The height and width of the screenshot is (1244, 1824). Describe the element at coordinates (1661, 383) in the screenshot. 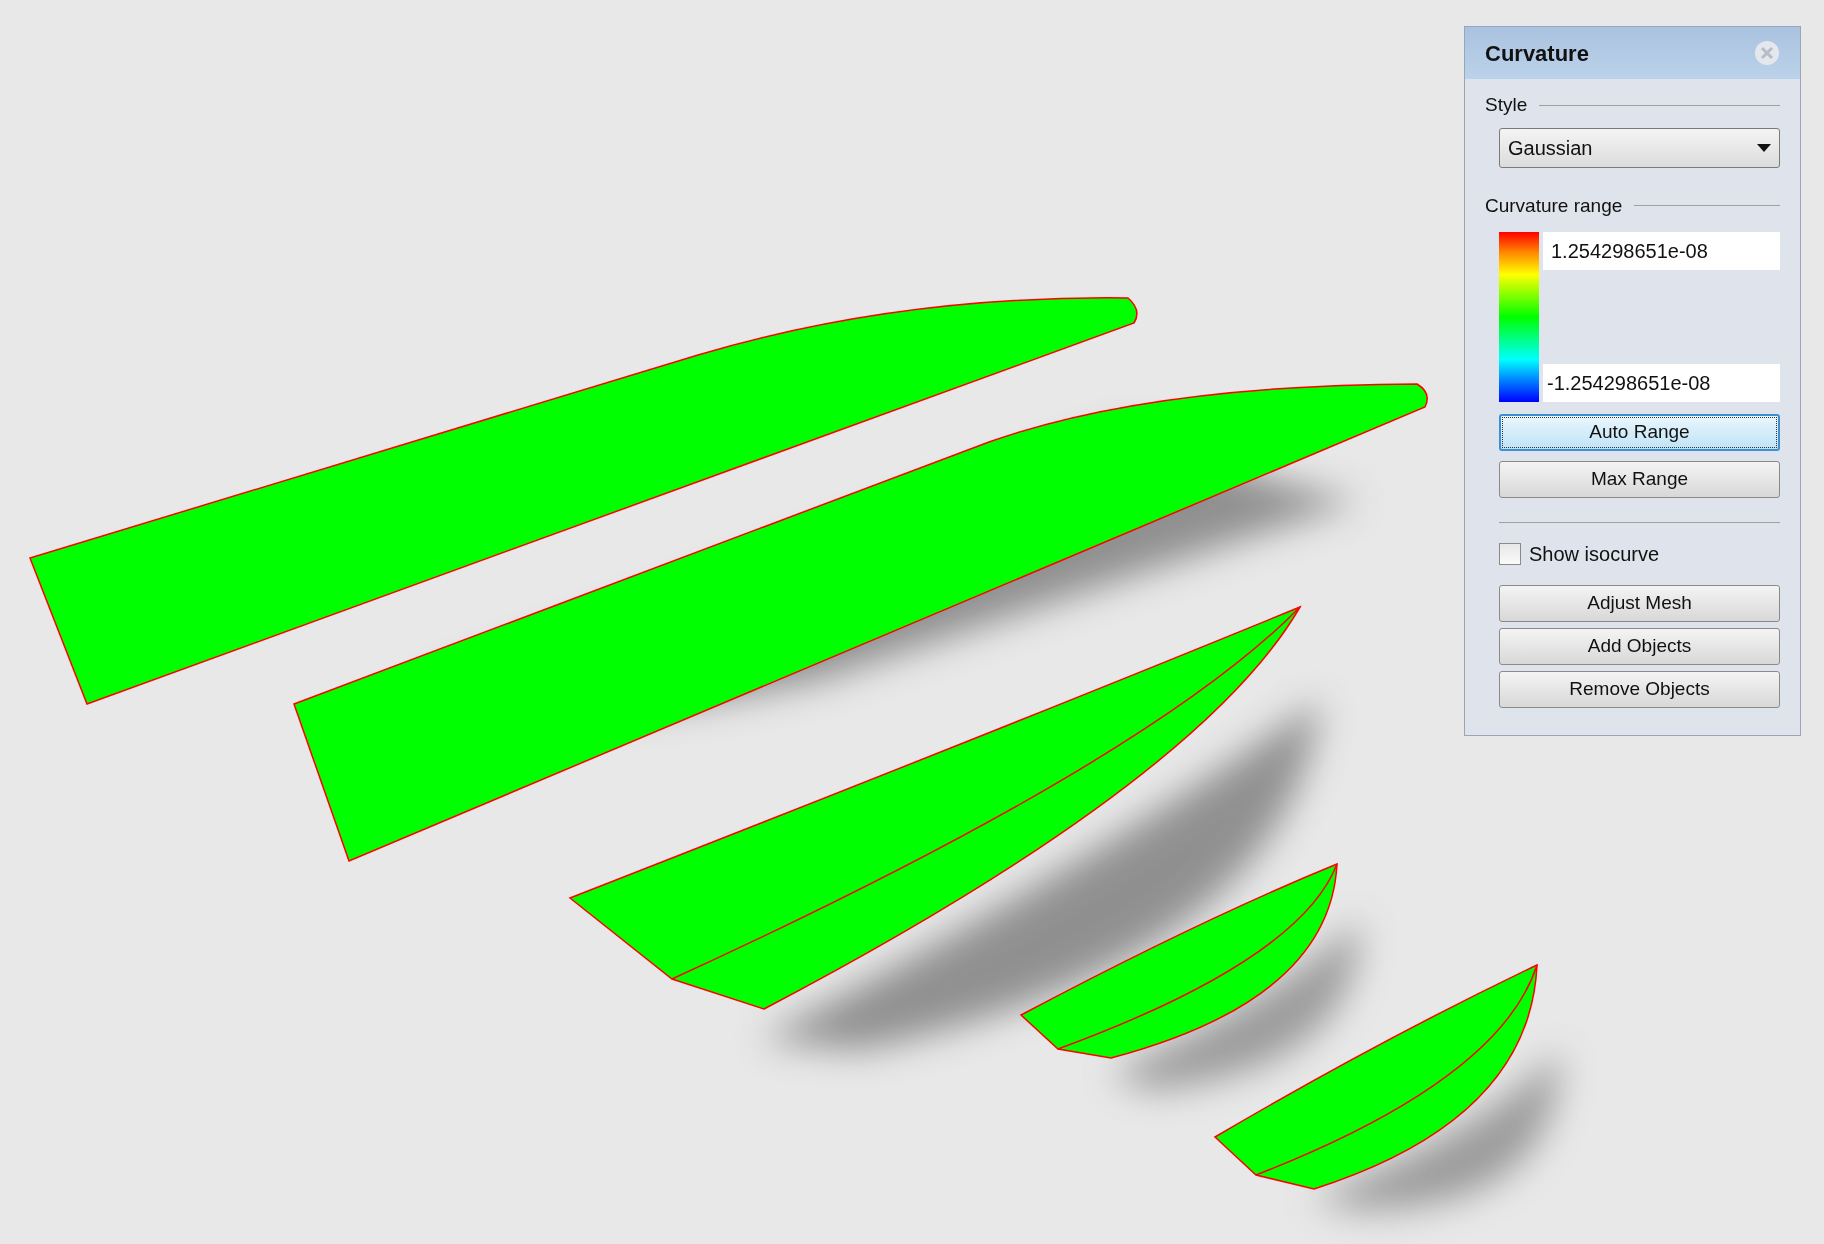

I see `range-min-field: -1.254298651e-08` at that location.